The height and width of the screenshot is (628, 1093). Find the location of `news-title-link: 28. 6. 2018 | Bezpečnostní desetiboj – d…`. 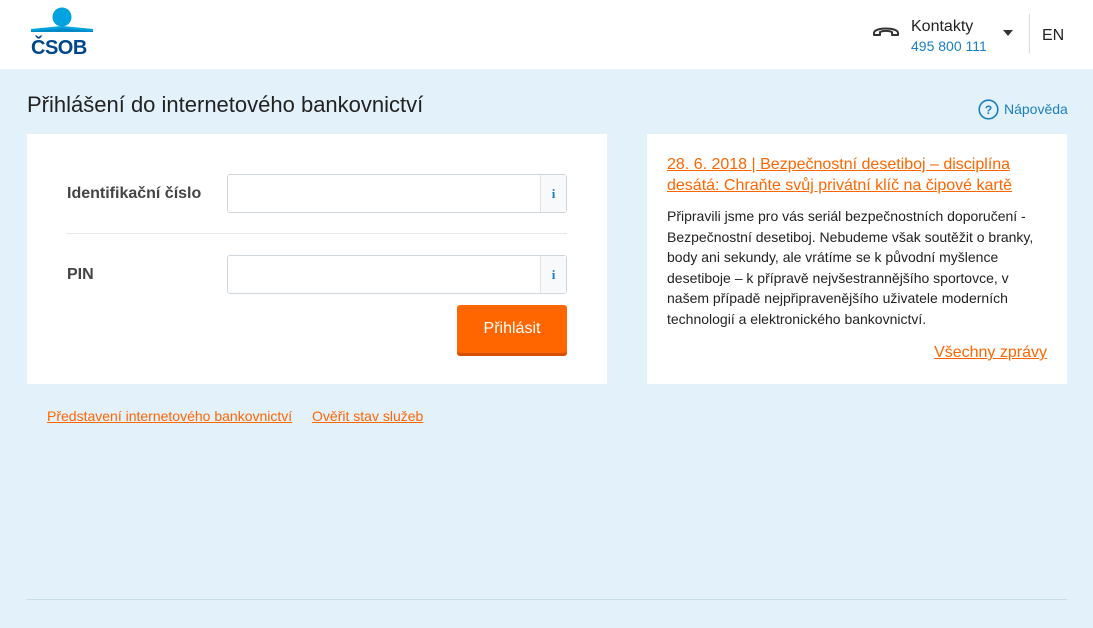

news-title-link: 28. 6. 2018 | Bezpečnostní desetiboj – d… is located at coordinates (857, 175).